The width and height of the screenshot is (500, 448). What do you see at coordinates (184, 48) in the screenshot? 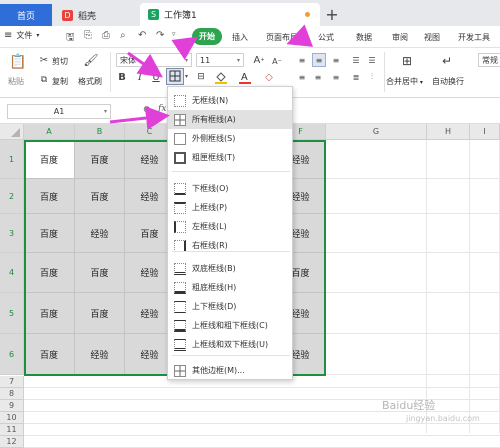
I see `arrow-to-start-tab` at bounding box center [184, 48].